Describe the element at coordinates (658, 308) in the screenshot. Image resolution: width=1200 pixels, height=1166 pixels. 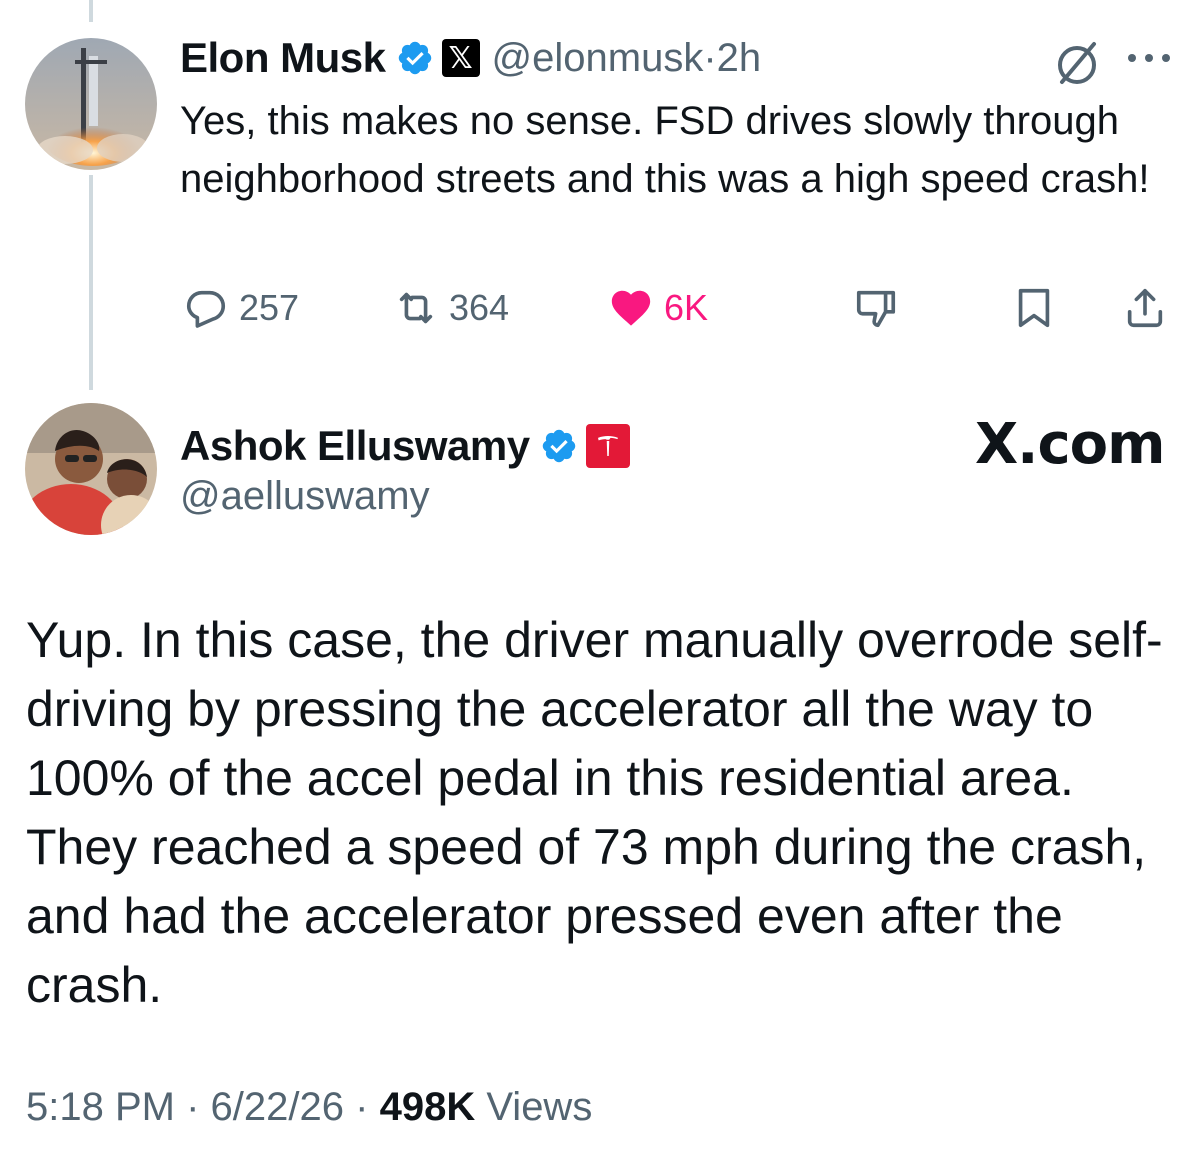
I see `like-button: 6K` at that location.